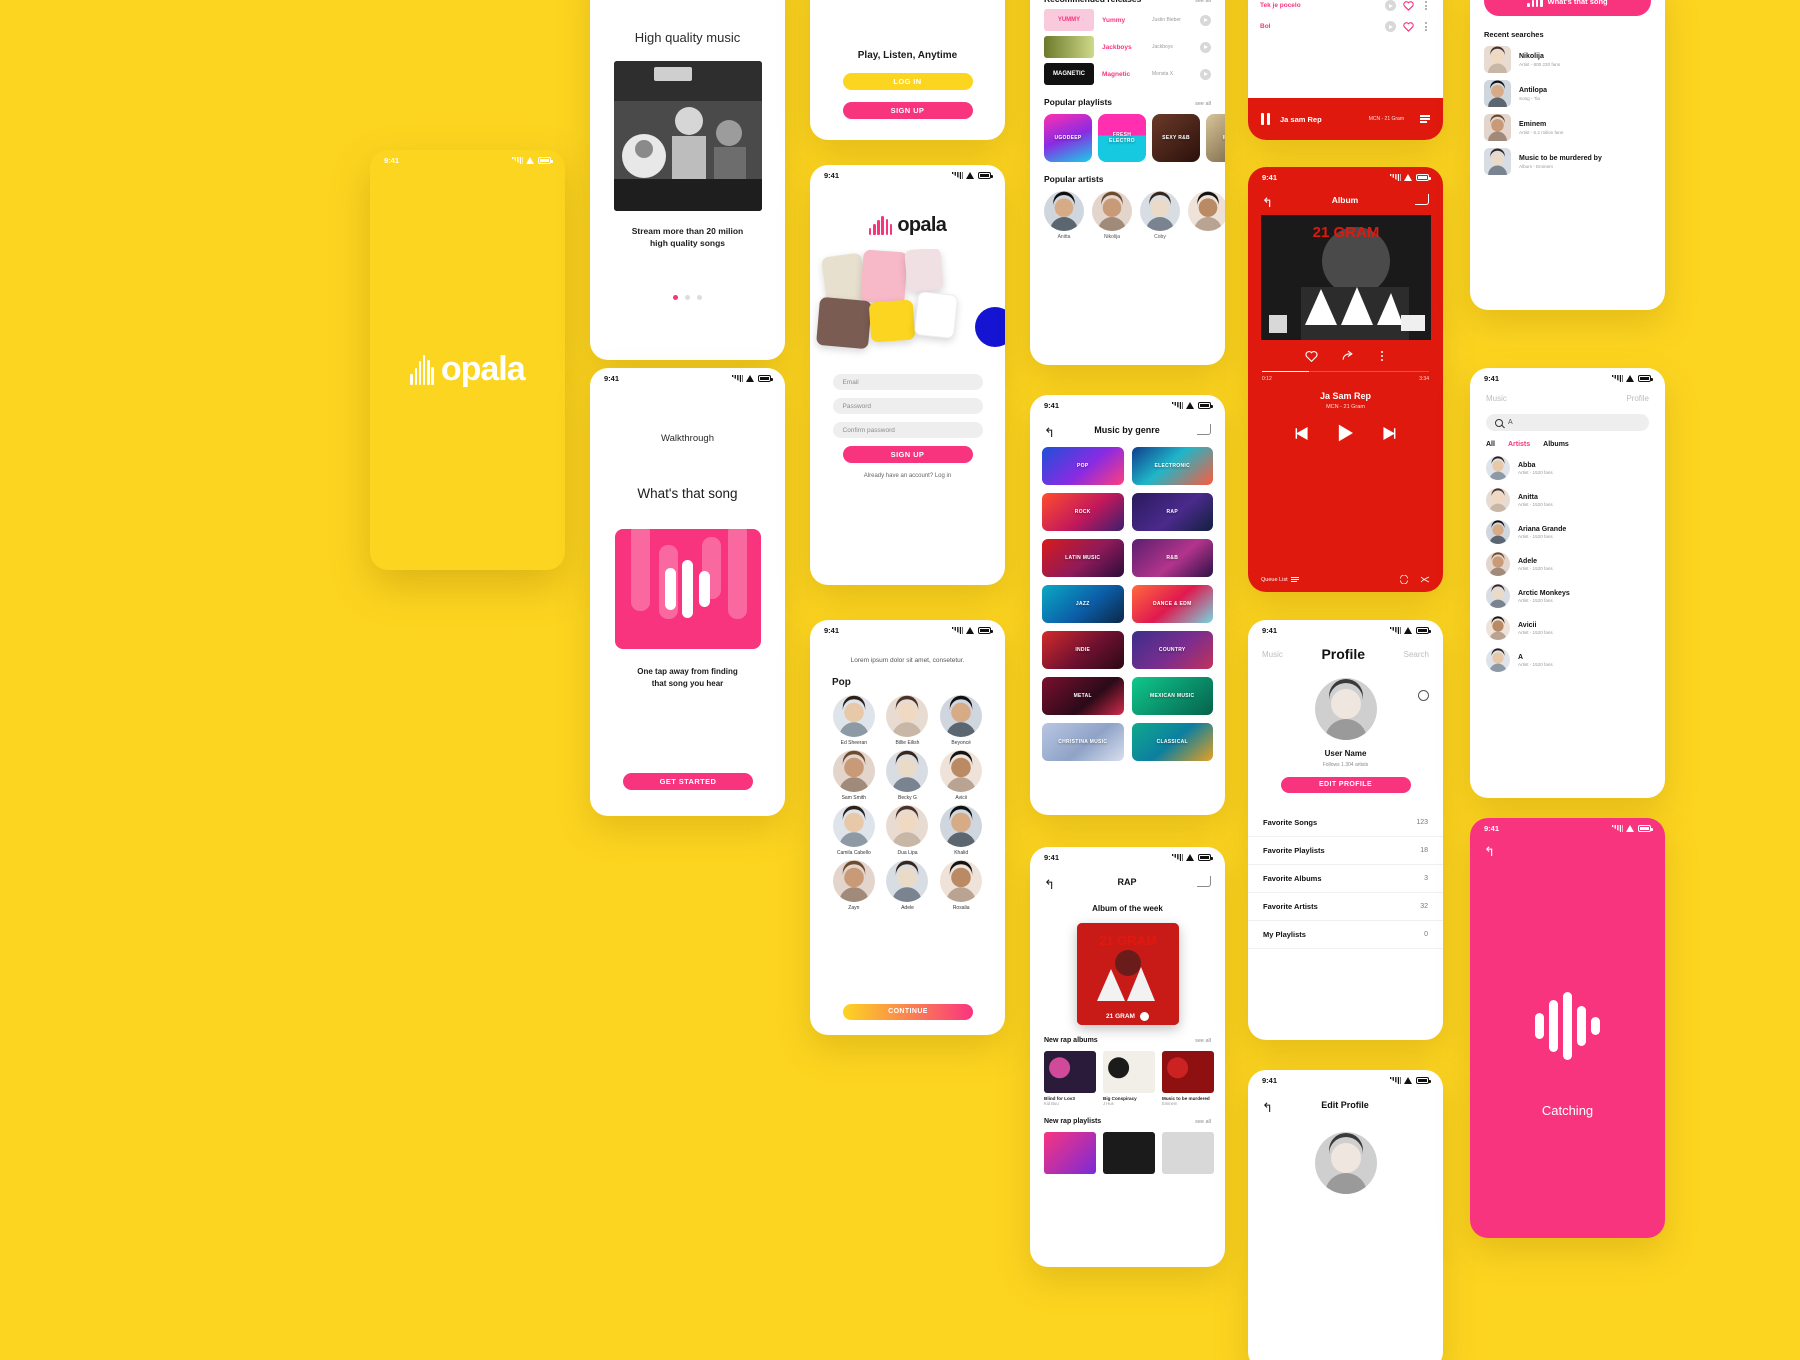  Describe the element at coordinates (908, 1012) in the screenshot. I see `continue-button: CONTINUE` at that location.